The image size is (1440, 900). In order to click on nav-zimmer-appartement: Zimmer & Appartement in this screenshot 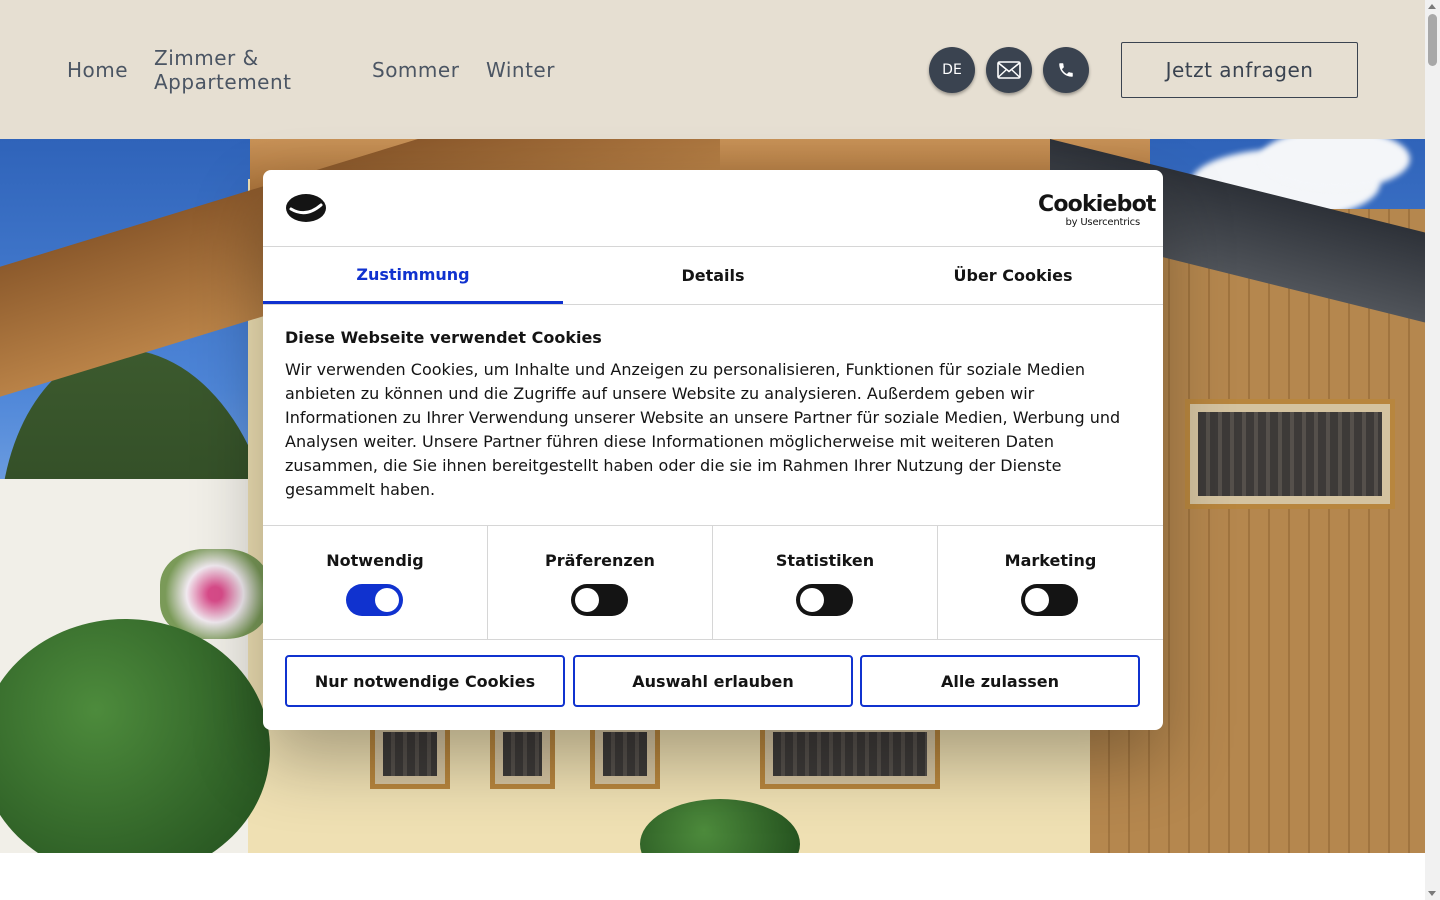, I will do `click(239, 70)`.